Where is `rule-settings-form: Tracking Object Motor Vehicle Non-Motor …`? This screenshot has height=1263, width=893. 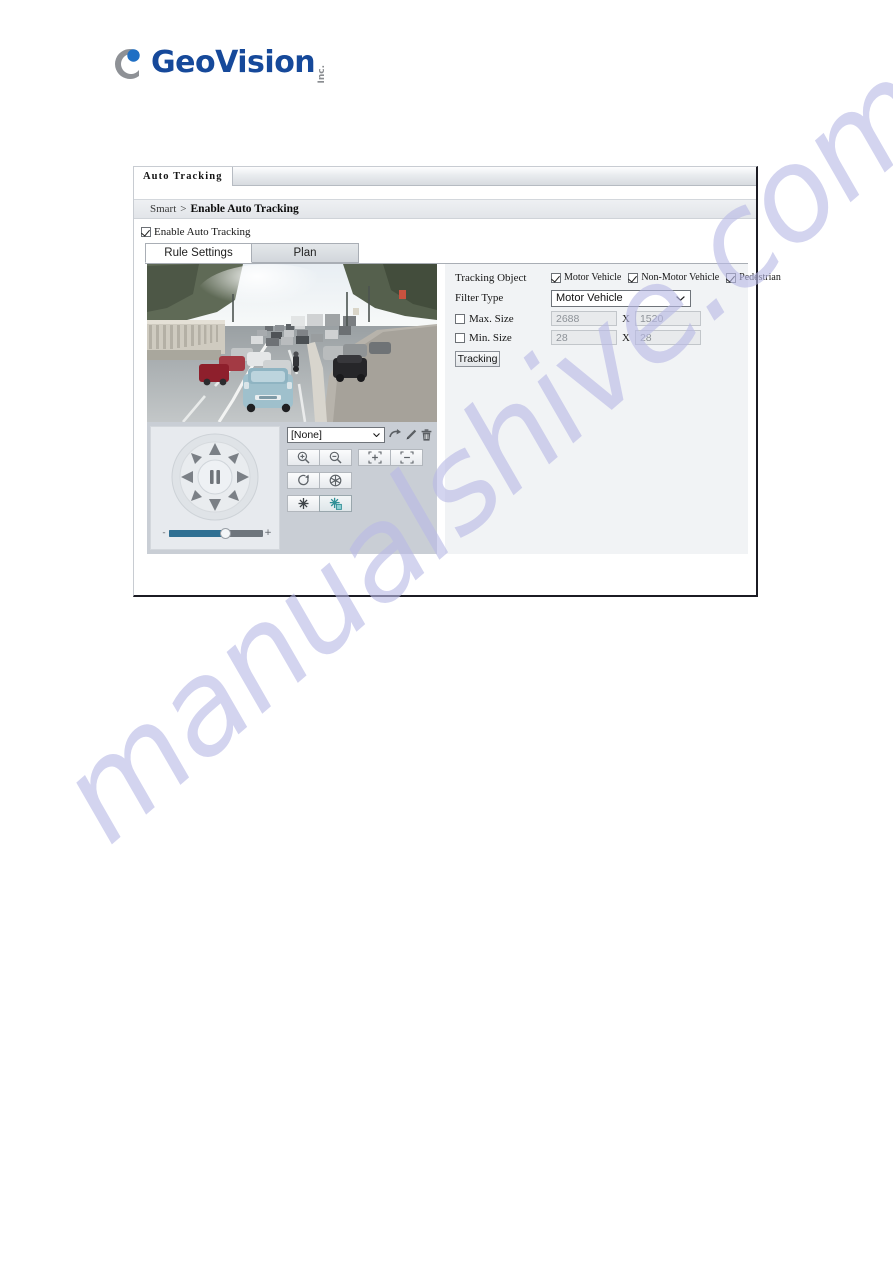 rule-settings-form: Tracking Object Motor Vehicle Non-Motor … is located at coordinates (613, 409).